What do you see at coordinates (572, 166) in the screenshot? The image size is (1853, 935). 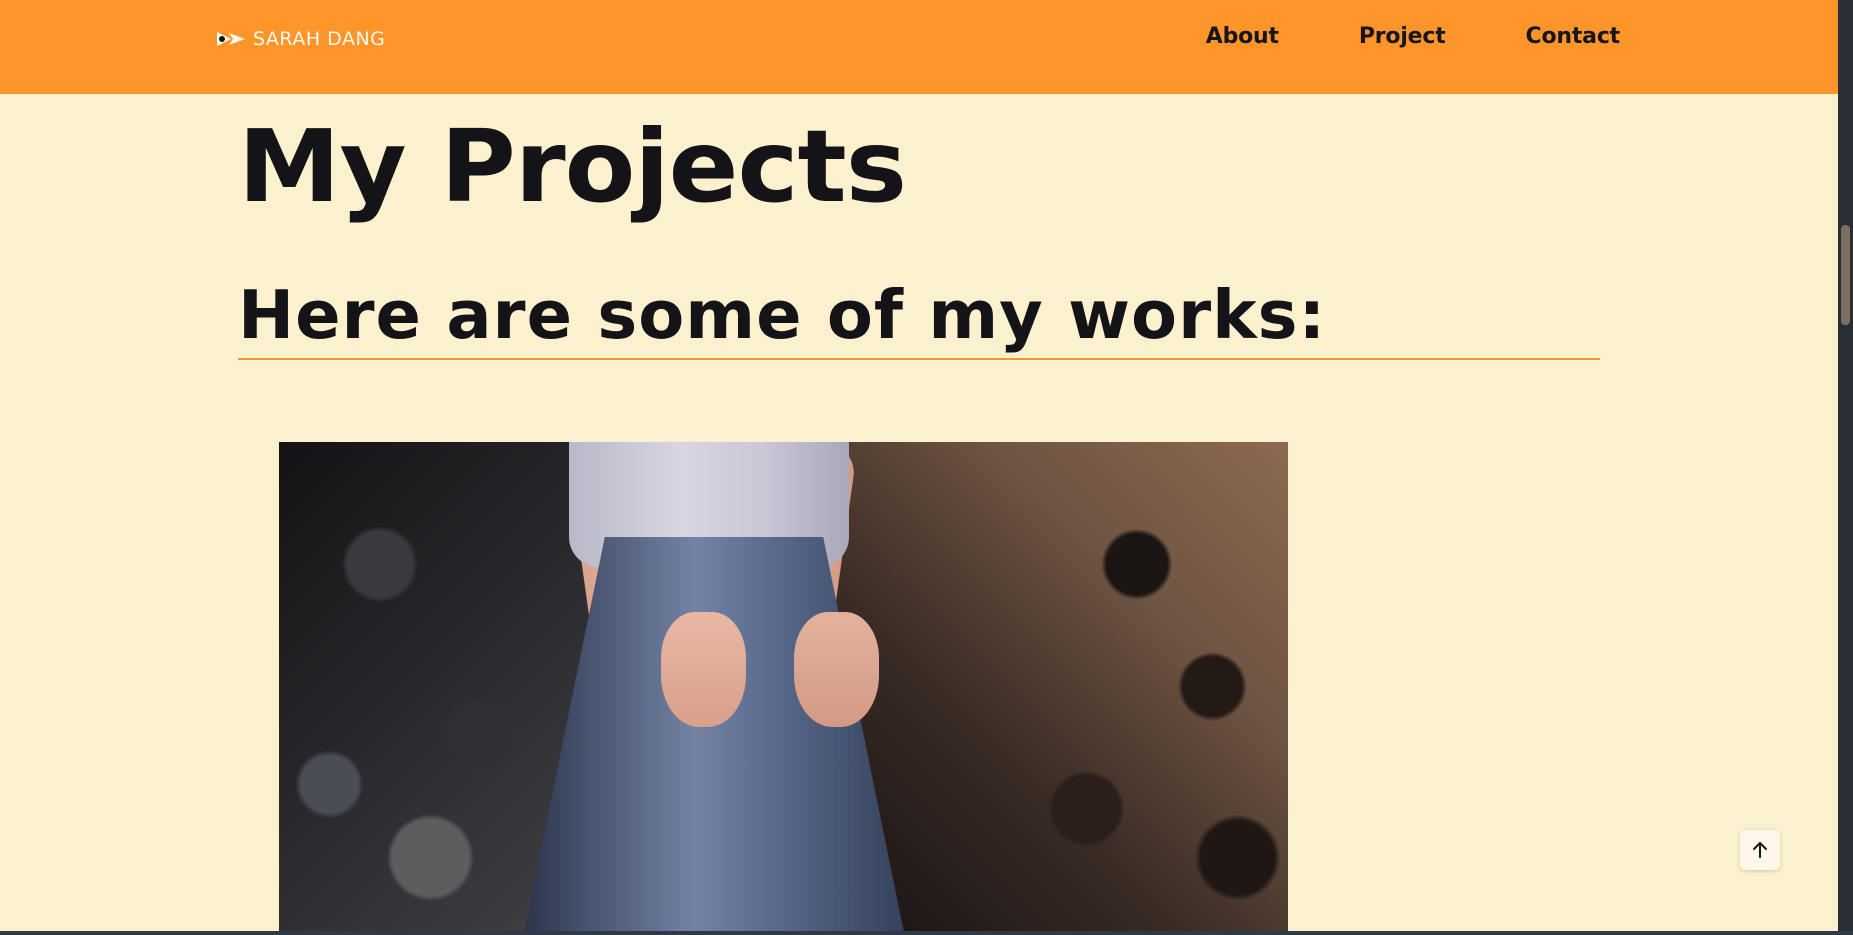 I see `page-title: My Projects` at bounding box center [572, 166].